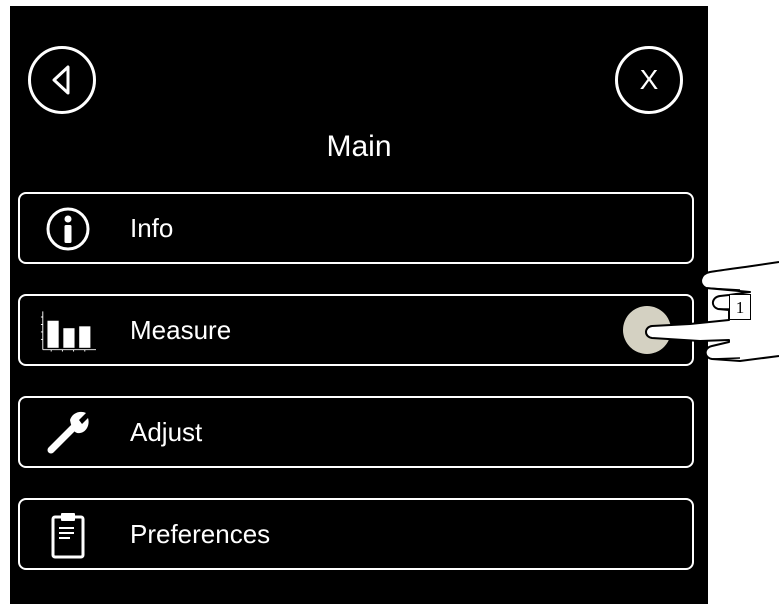 Image resolution: width=779 pixels, height=604 pixels. I want to click on menu-item-label: Info, so click(152, 228).